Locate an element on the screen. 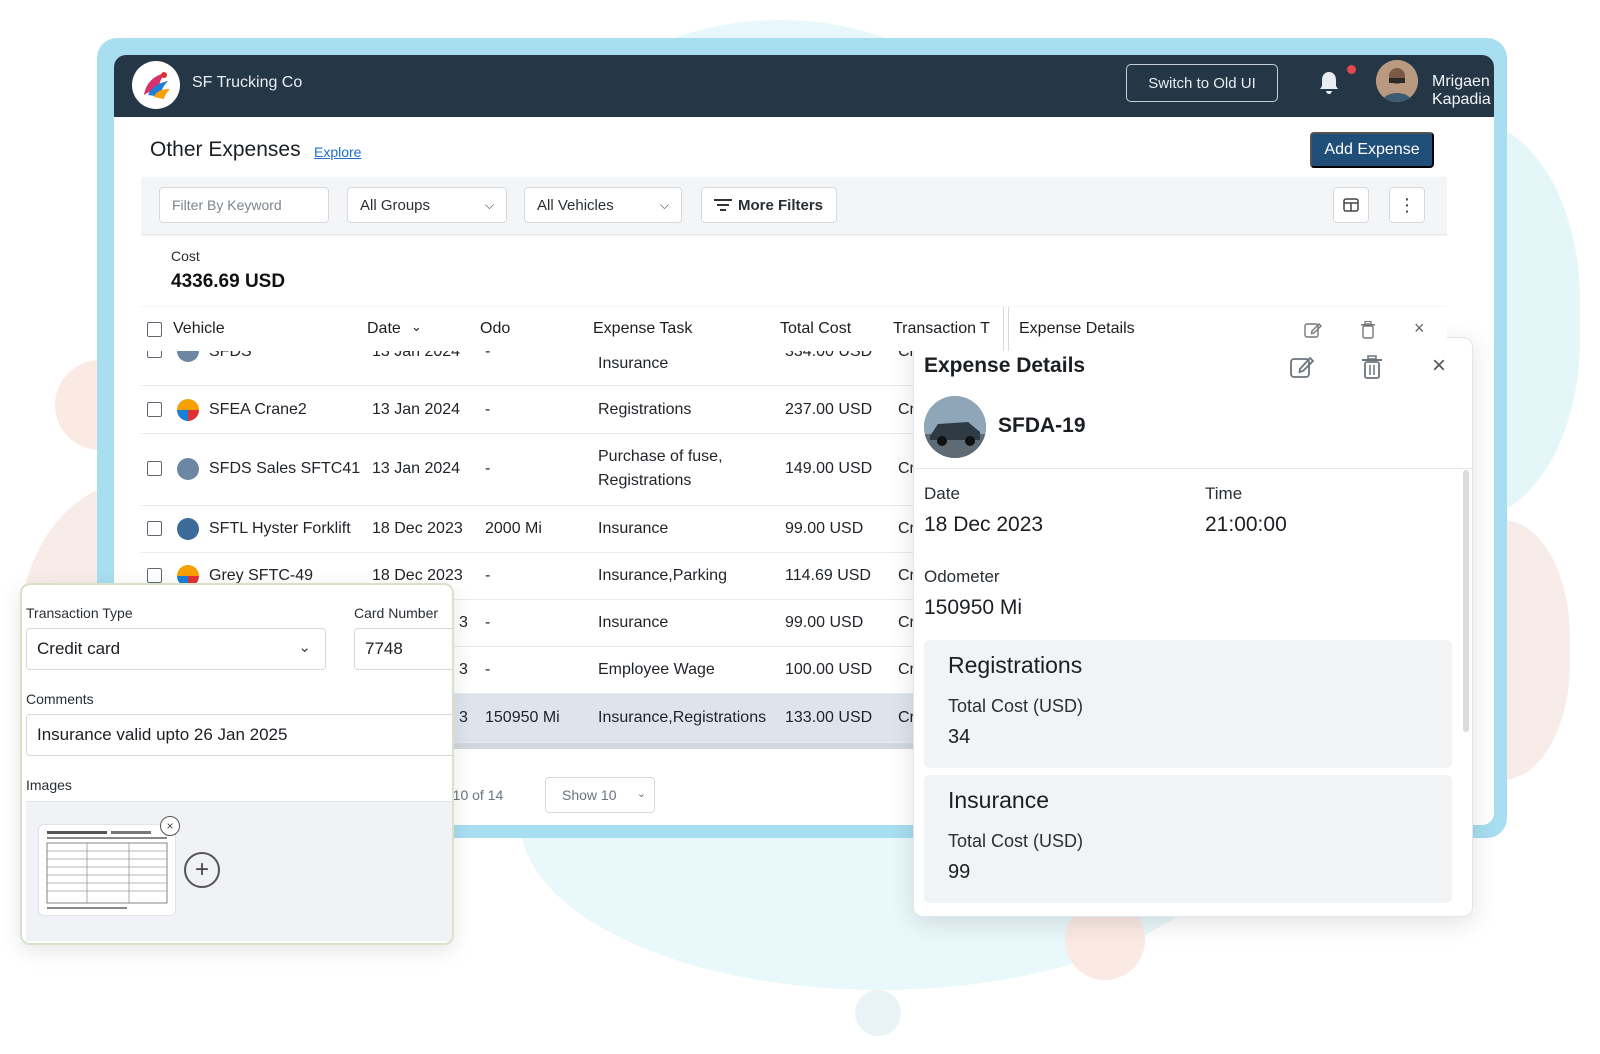  column-header-expense-task: Expense Task is located at coordinates (642, 329).